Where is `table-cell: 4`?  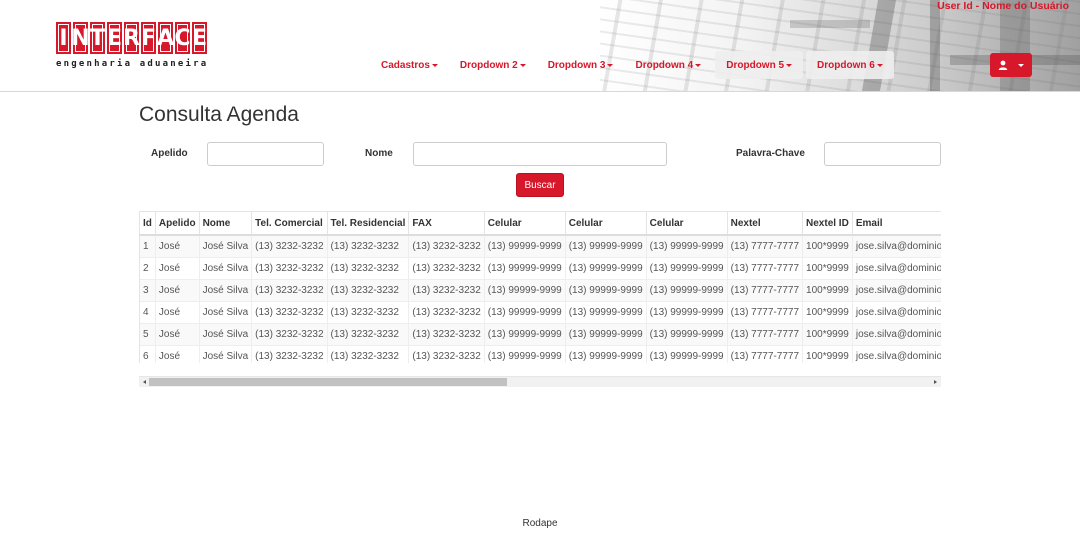
table-cell: 4 is located at coordinates (147, 312).